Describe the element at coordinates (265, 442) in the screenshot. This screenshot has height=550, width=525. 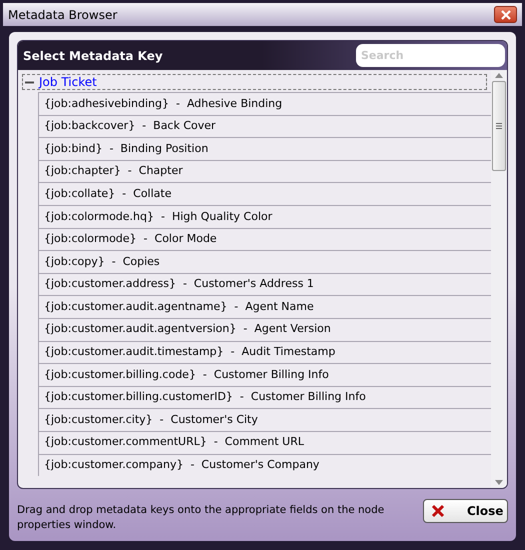
I see `metadata-key-item: {job:customer.commentURL} - Comment URL` at that location.